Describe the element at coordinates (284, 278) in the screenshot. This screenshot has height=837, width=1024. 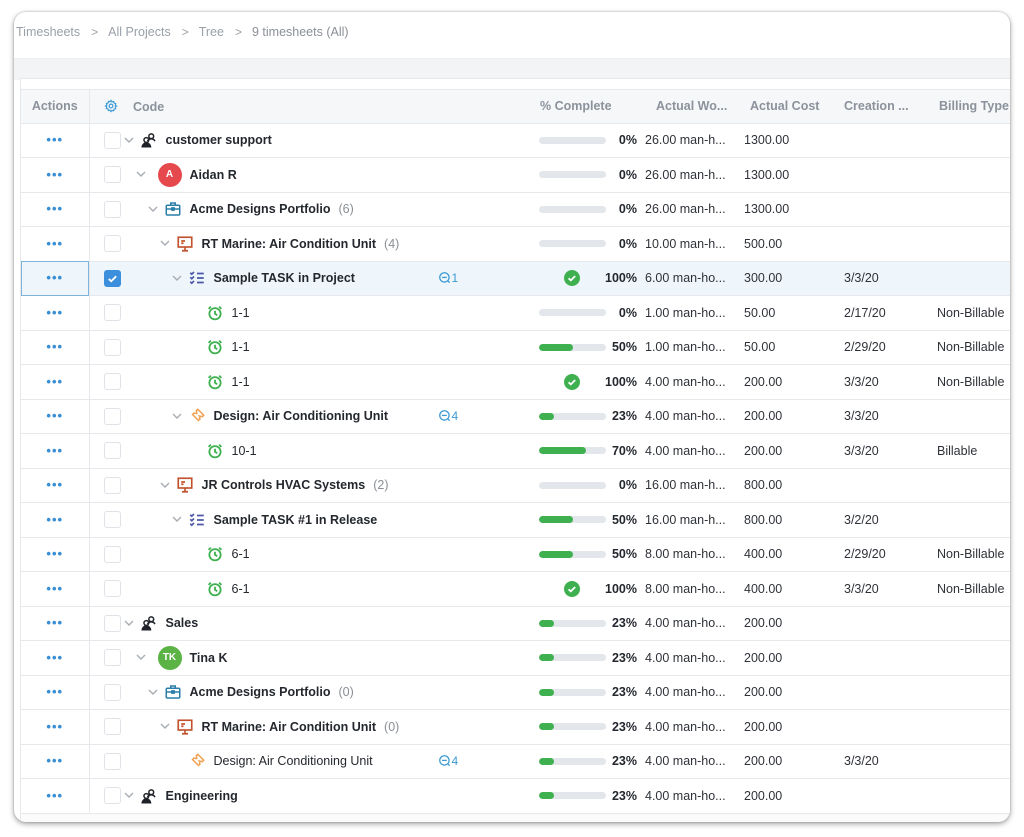
I see `node-label: Sample TASK in Project` at that location.